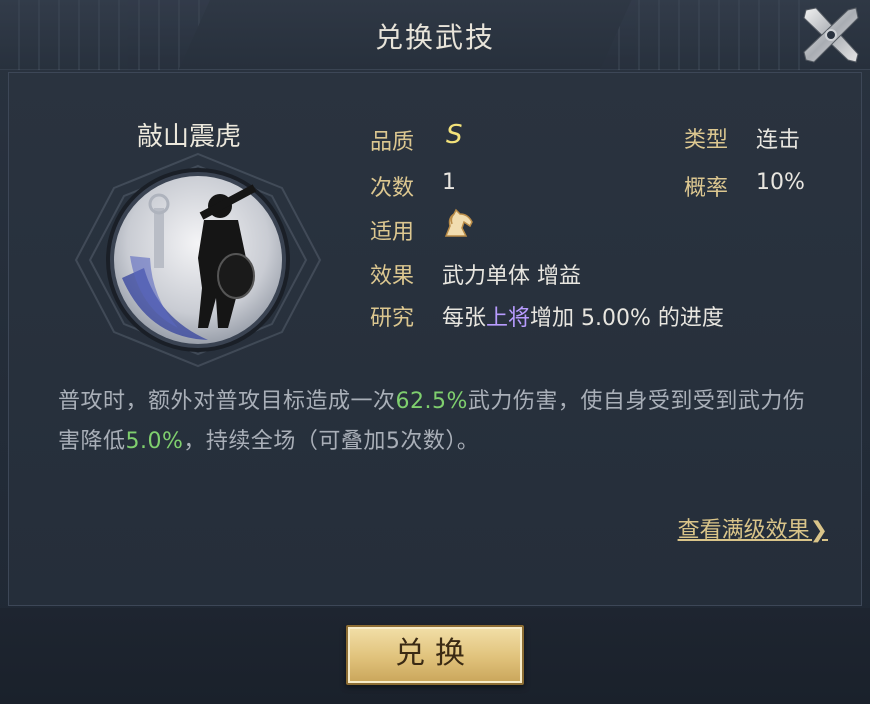  I want to click on description-part-3: ，持续全场（可叠加5次数）。, so click(331, 441).